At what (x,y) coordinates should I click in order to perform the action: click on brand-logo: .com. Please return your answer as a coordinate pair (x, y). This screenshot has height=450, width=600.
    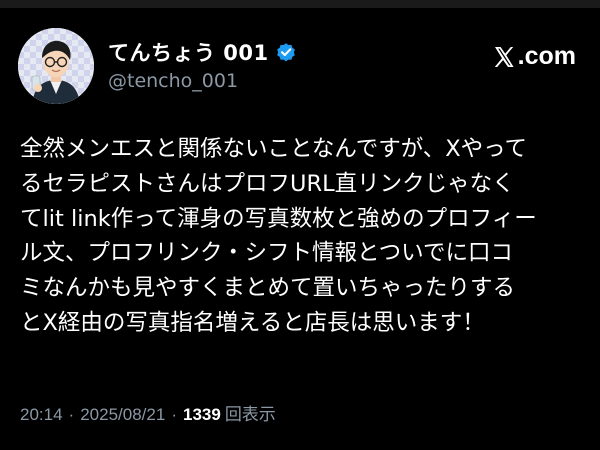
    Looking at the image, I should click on (534, 56).